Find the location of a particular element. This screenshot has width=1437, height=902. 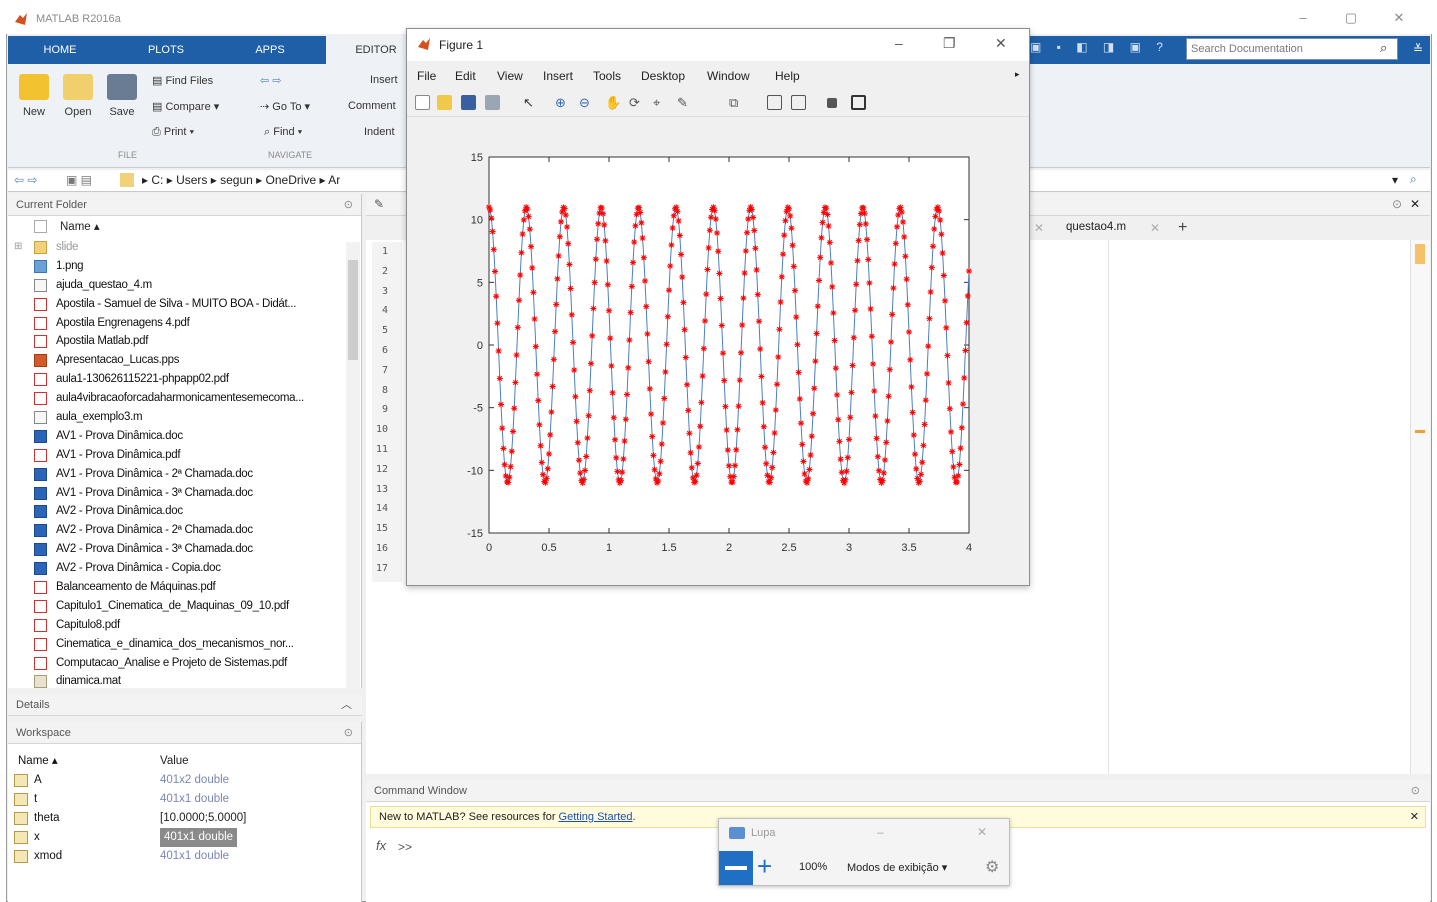

indent-button: Indent is located at coordinates (379, 132).